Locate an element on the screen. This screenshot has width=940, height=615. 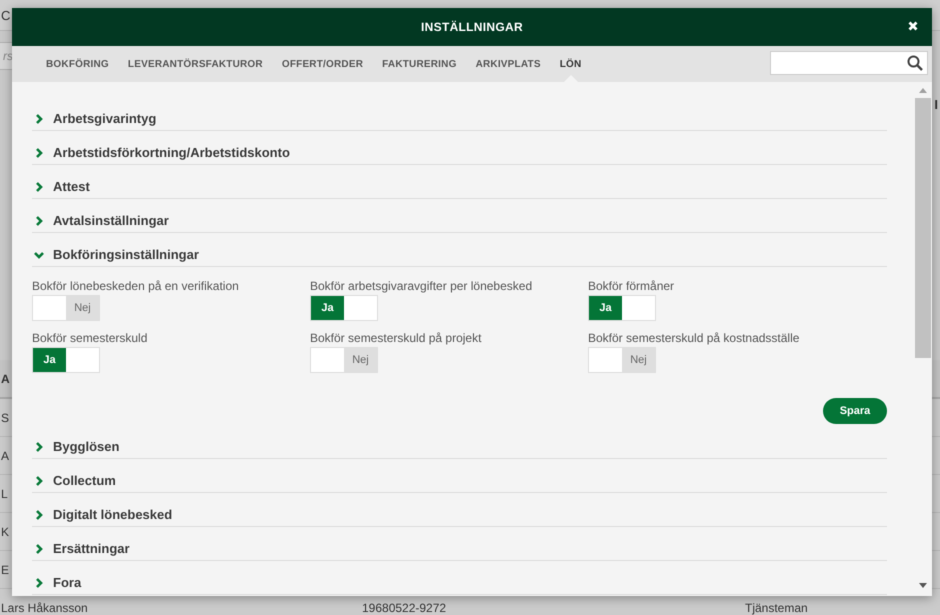
table-cell-text: L is located at coordinates (5, 493).